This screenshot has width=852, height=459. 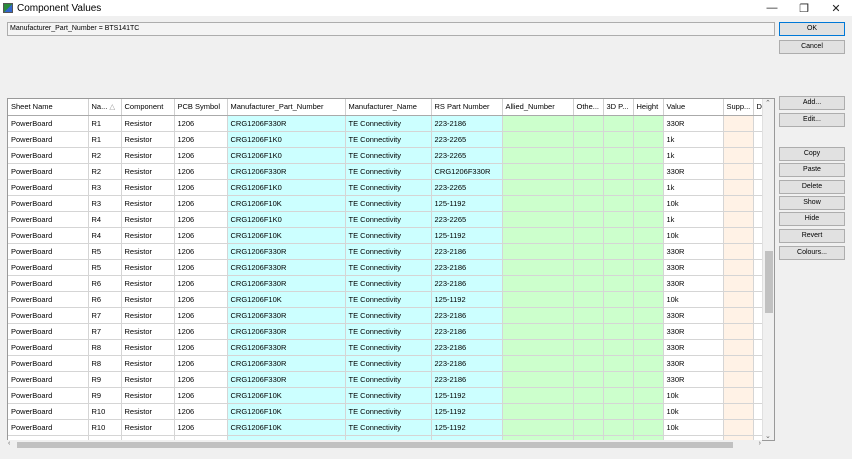 I want to click on table-cell: R6, so click(x=105, y=299).